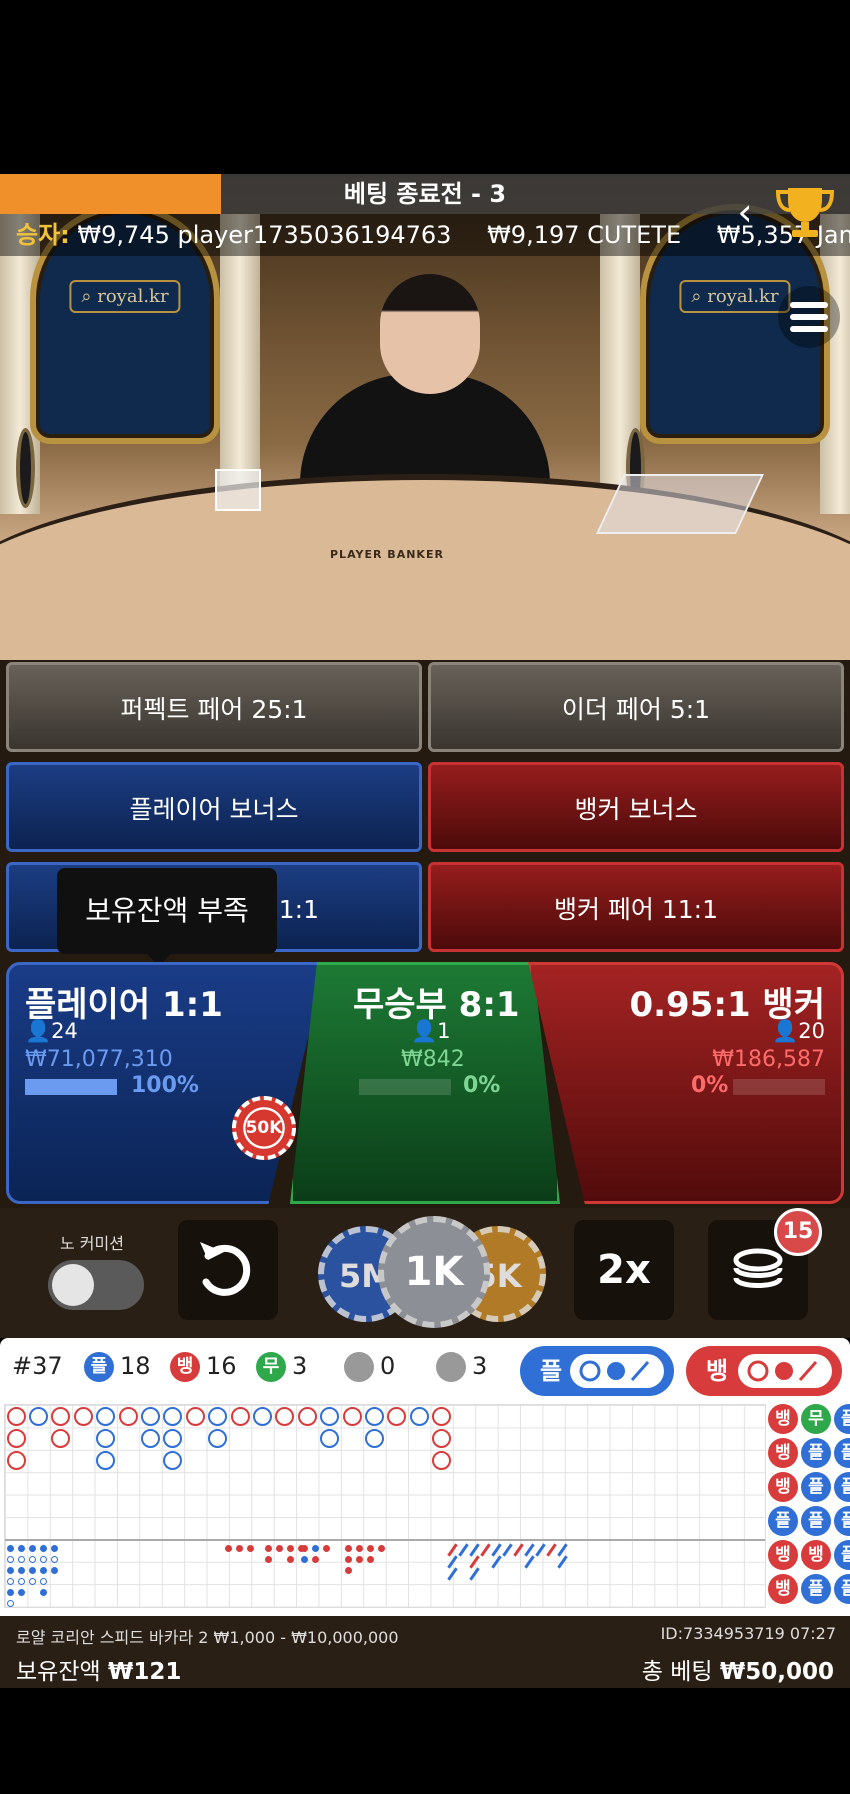 The height and width of the screenshot is (1794, 850). I want to click on banker-pair-count: 3, so click(461, 1367).